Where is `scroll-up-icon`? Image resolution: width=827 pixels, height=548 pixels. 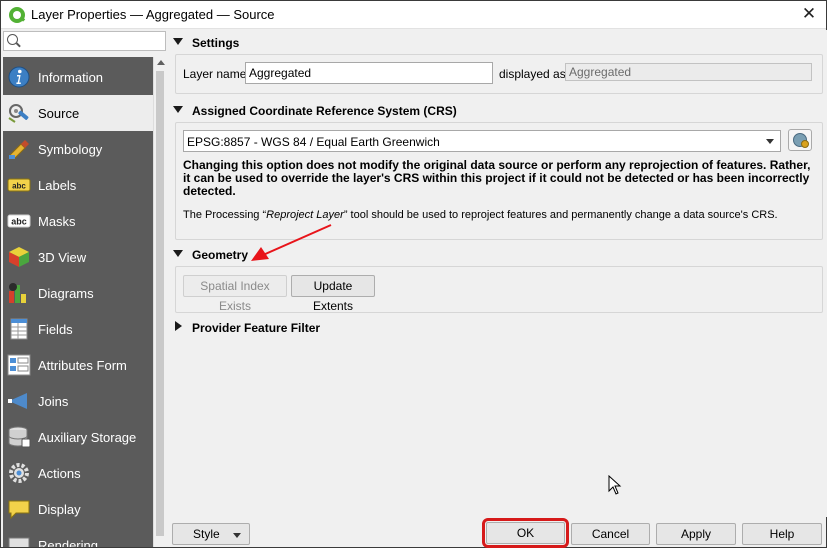 scroll-up-icon is located at coordinates (161, 62).